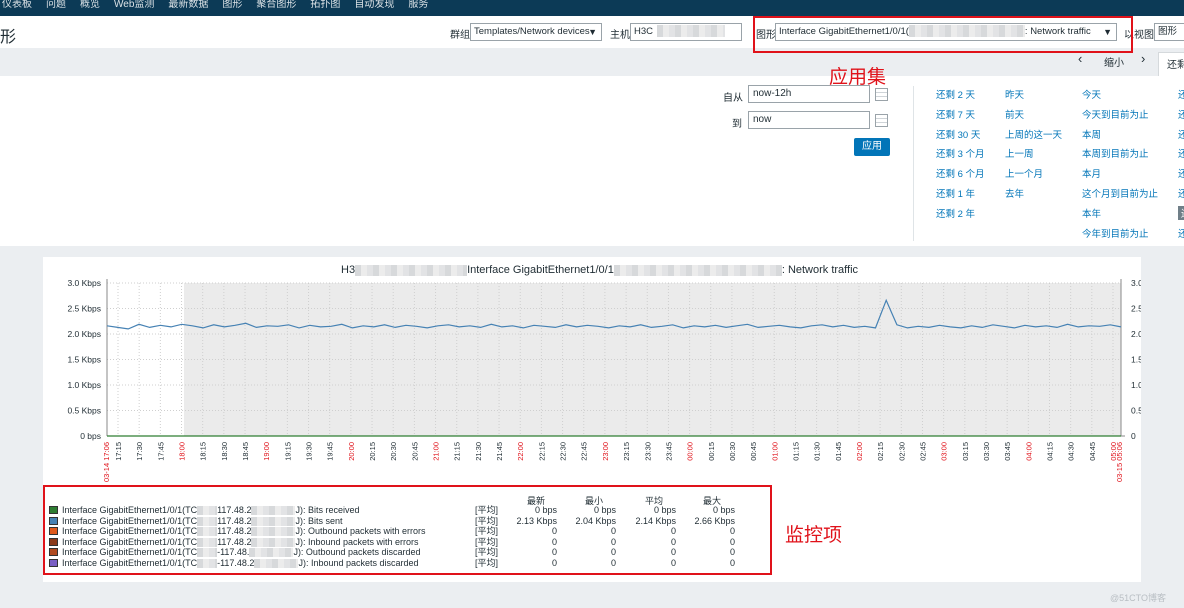 The height and width of the screenshot is (608, 1184). What do you see at coordinates (592, 8) in the screenshot?
I see `top-nav: 仪表板 问题 概览 Web监测 最新数据 图形 聚合图形 拓扑图 自动发现 服务` at bounding box center [592, 8].